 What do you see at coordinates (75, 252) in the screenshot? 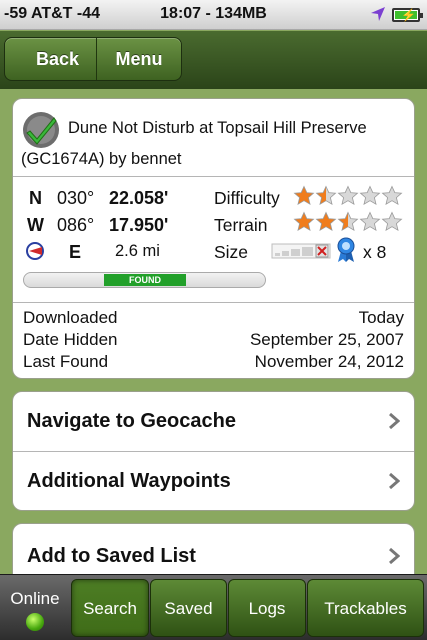
I see `direction-text: E` at bounding box center [75, 252].